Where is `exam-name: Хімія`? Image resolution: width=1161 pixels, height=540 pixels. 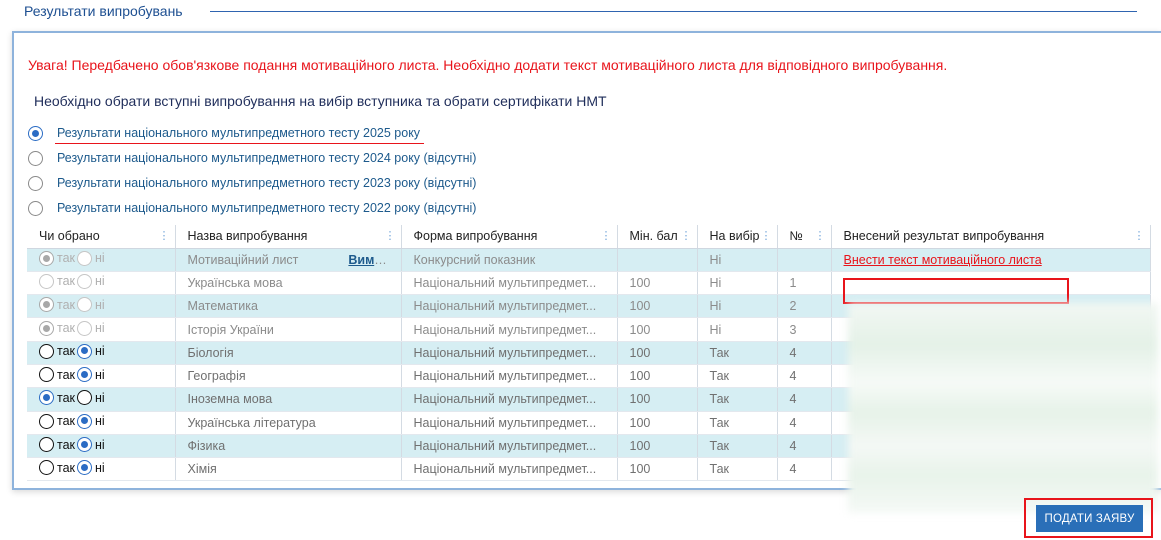 exam-name: Хімія is located at coordinates (202, 469).